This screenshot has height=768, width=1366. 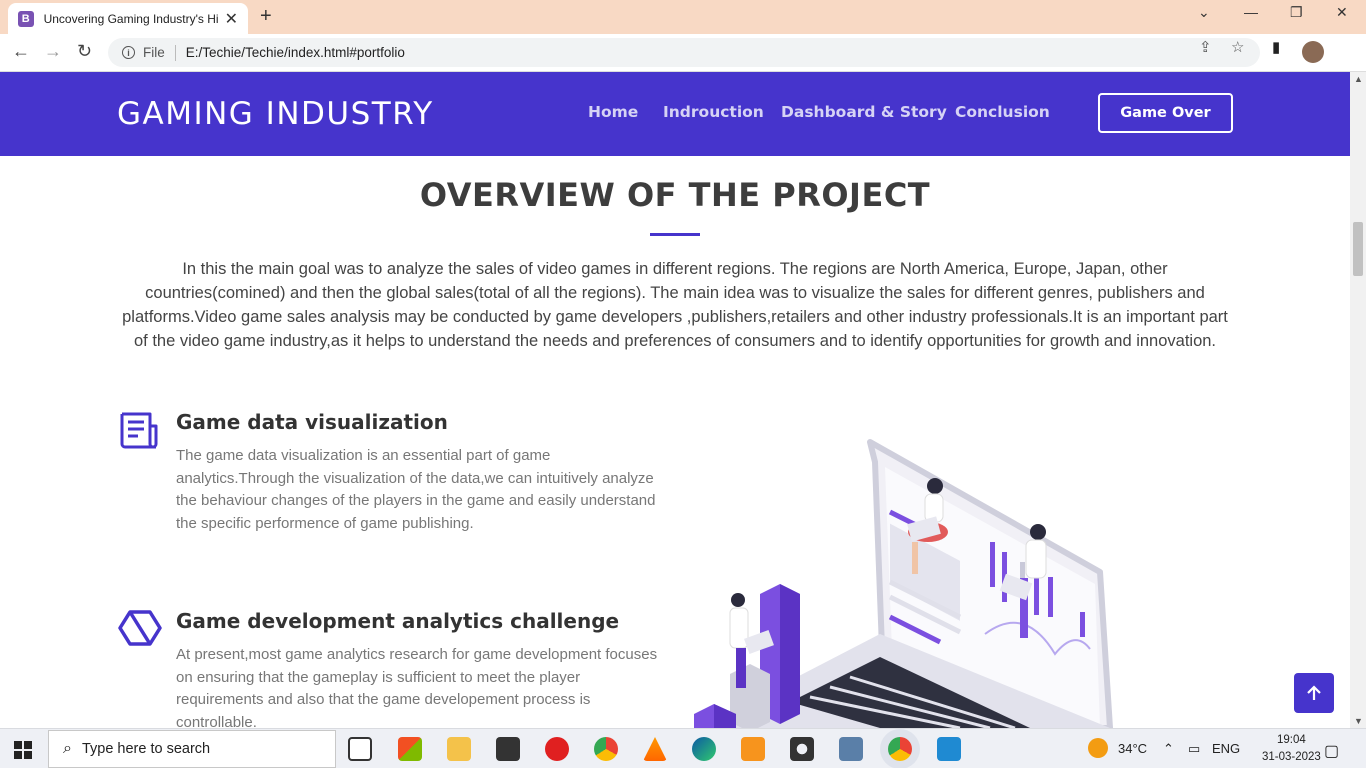 I want to click on side-panel-icon: ▮, so click(x=1276, y=47).